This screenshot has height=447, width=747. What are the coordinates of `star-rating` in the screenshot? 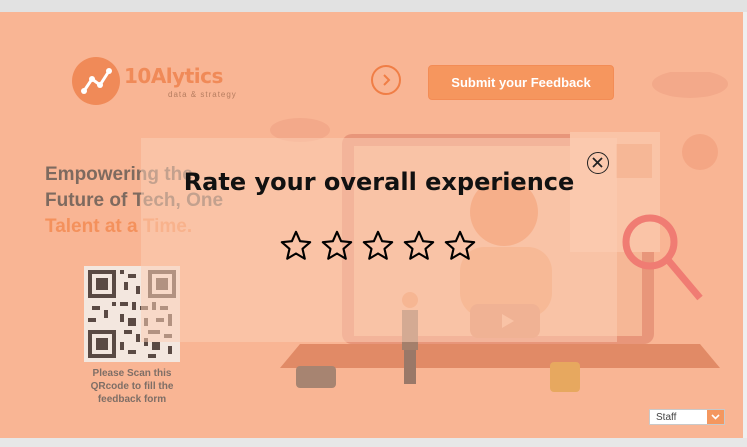 It's located at (377, 246).